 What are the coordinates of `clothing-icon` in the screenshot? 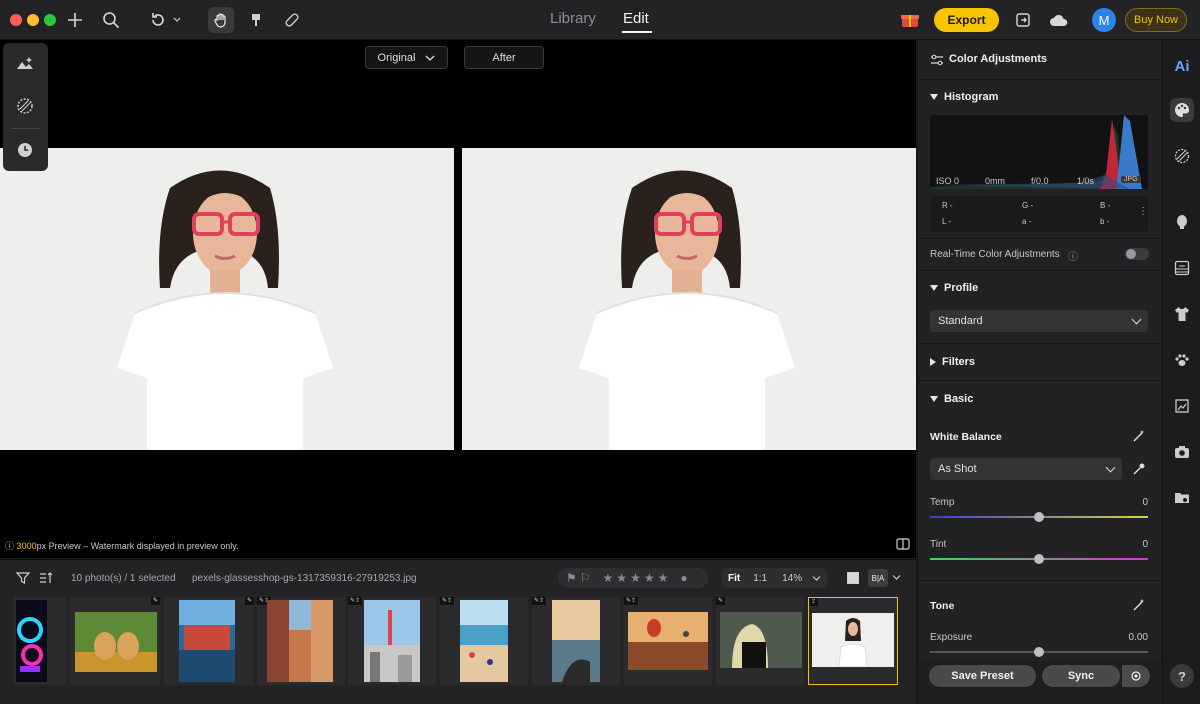 It's located at (1182, 314).